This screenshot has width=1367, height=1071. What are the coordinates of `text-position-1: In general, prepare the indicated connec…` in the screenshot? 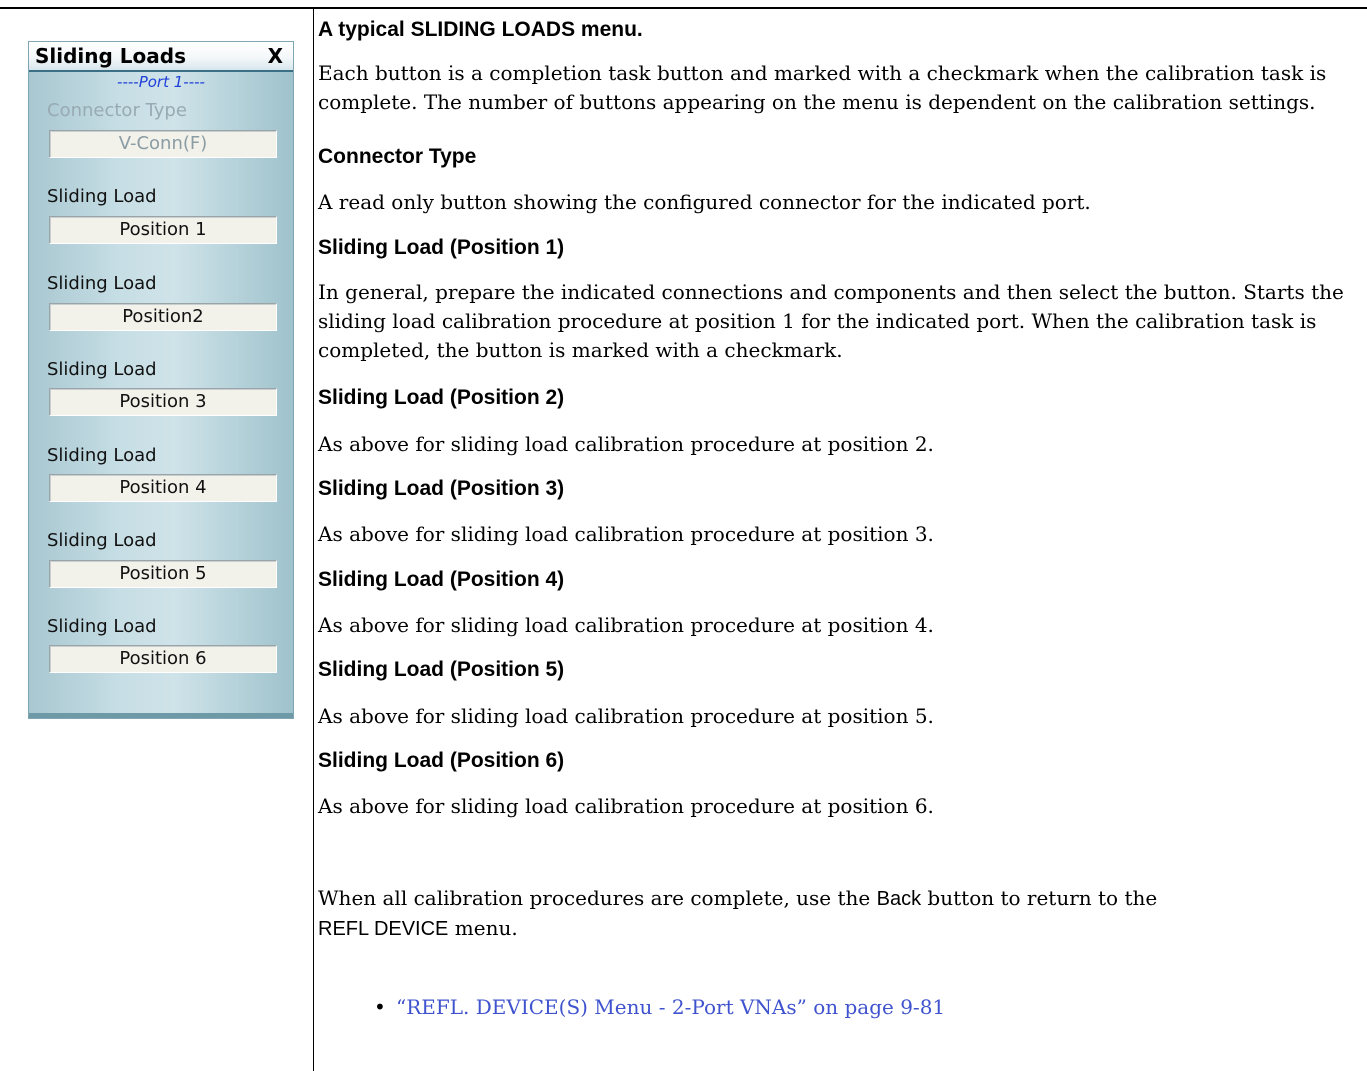 It's located at (831, 321).